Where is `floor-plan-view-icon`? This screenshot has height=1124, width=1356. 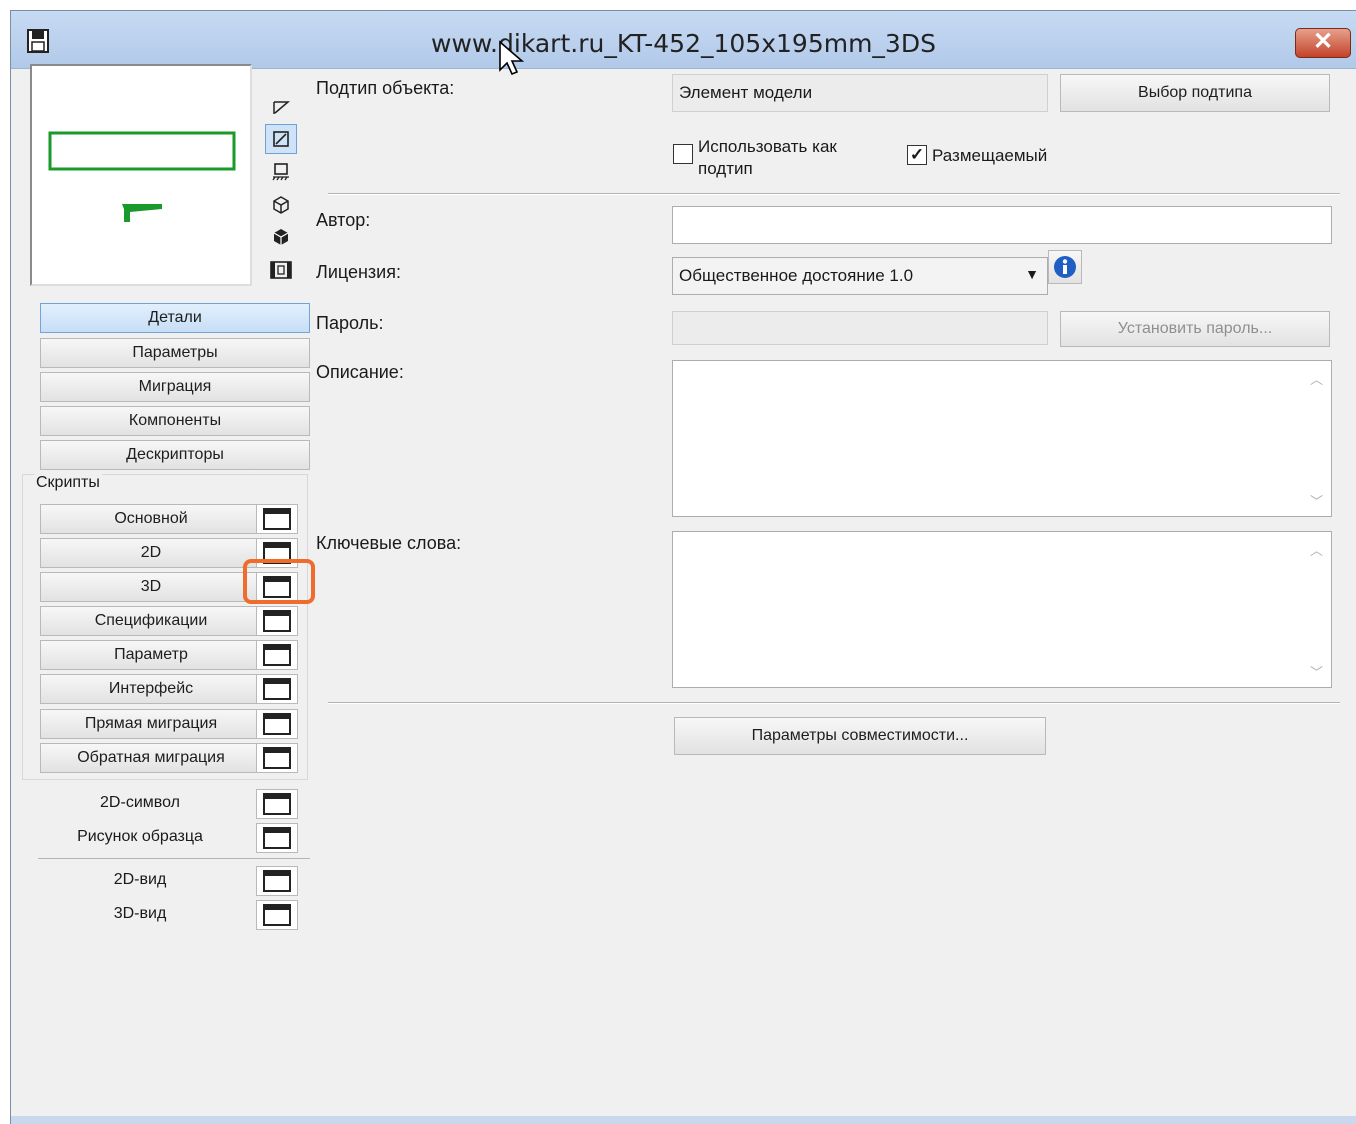
floor-plan-view-icon is located at coordinates (281, 107).